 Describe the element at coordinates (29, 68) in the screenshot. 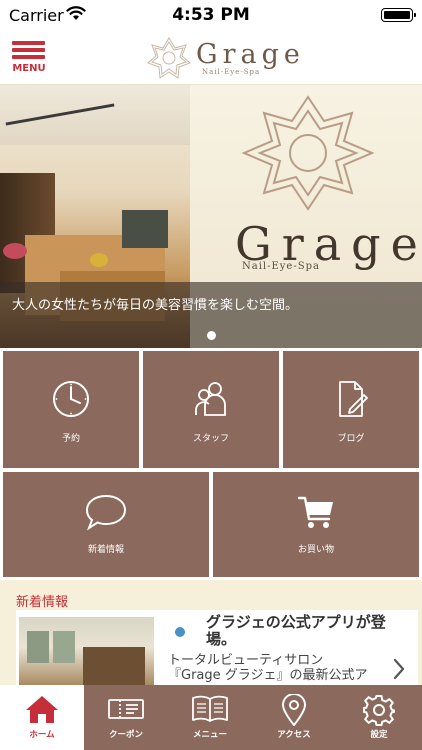

I see `menu-label: MENU` at that location.